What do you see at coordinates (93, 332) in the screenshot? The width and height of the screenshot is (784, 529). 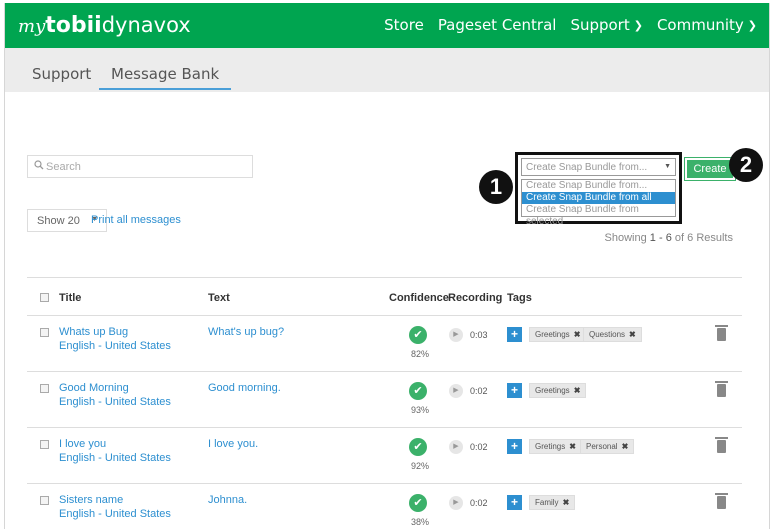 I see `row-title: Whats up Bug` at bounding box center [93, 332].